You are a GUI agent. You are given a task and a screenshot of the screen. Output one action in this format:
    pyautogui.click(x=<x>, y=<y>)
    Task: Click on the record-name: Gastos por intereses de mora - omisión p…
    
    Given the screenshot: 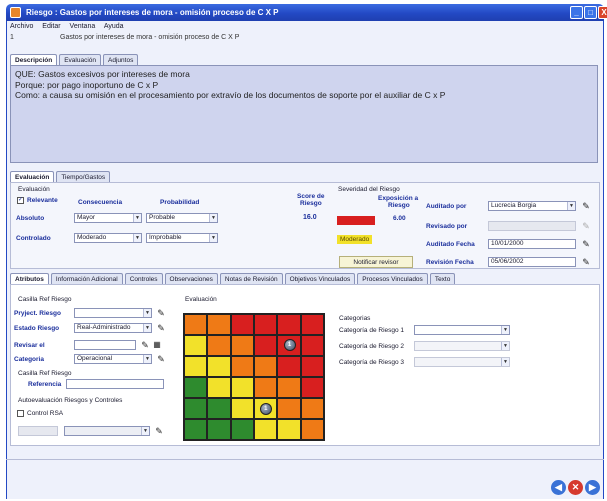 What is the action you would take?
    pyautogui.click(x=150, y=37)
    